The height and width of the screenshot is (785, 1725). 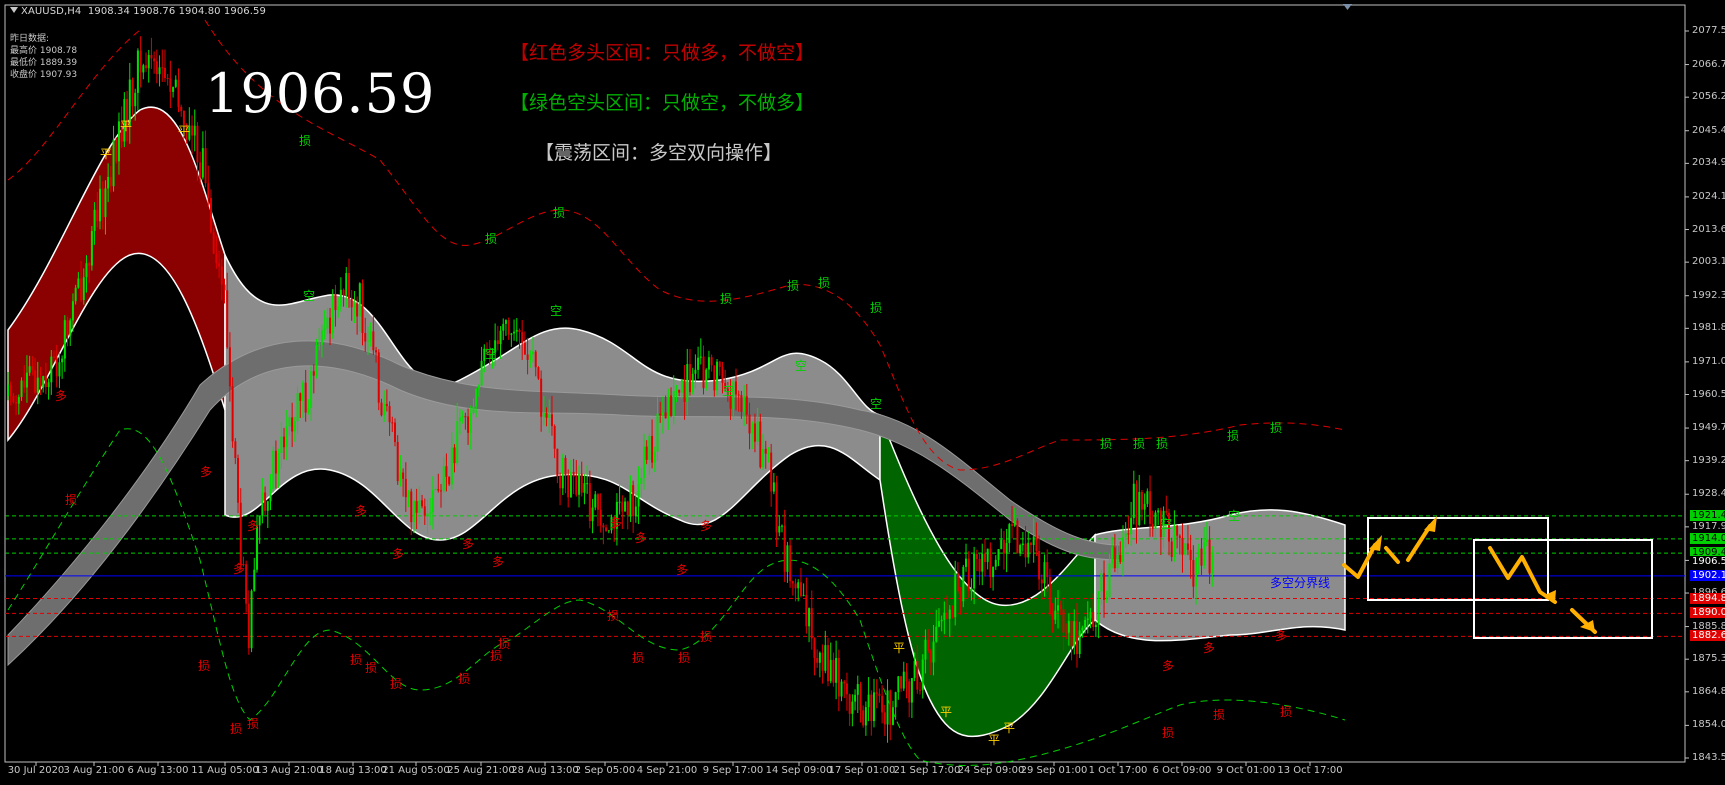 What do you see at coordinates (1708, 196) in the screenshot?
I see `price-tick-label: 2024.10` at bounding box center [1708, 196].